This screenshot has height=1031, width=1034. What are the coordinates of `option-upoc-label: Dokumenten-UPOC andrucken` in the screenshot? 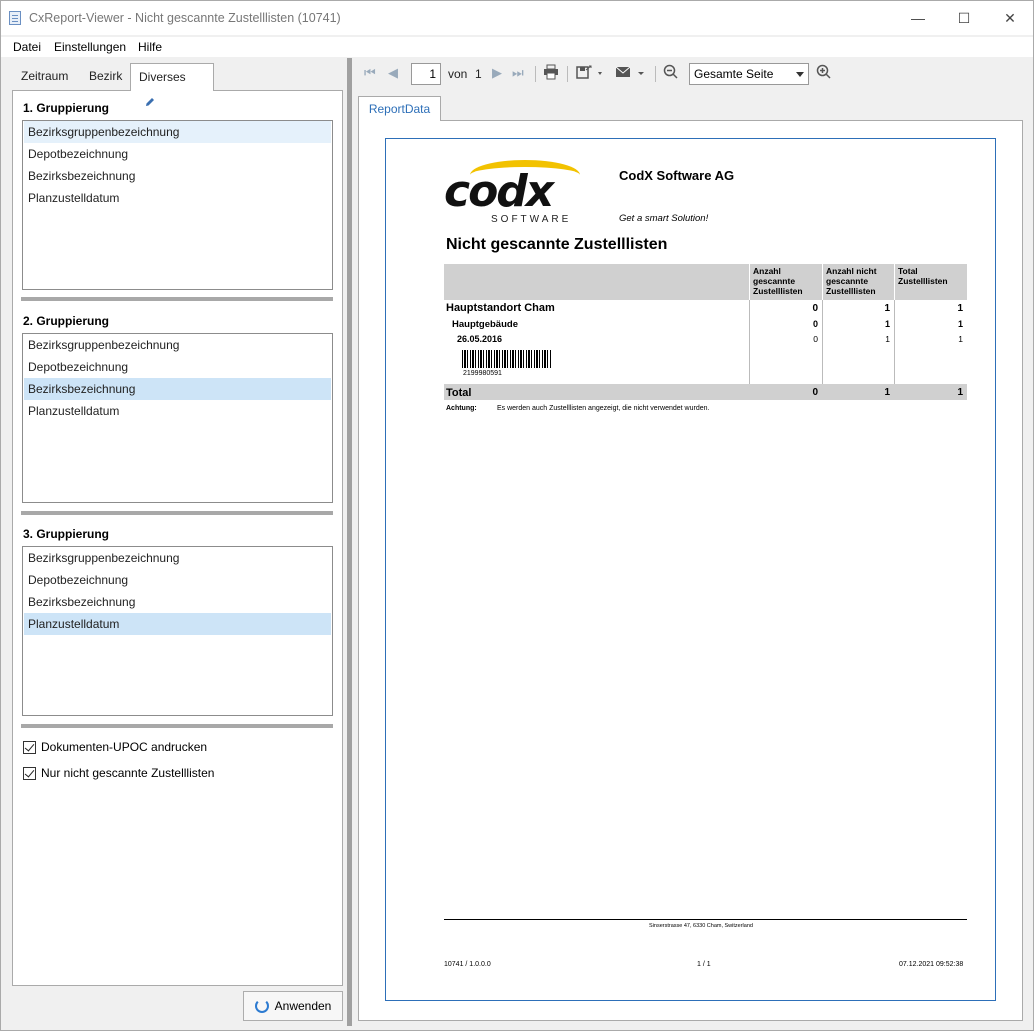 It's located at (124, 747).